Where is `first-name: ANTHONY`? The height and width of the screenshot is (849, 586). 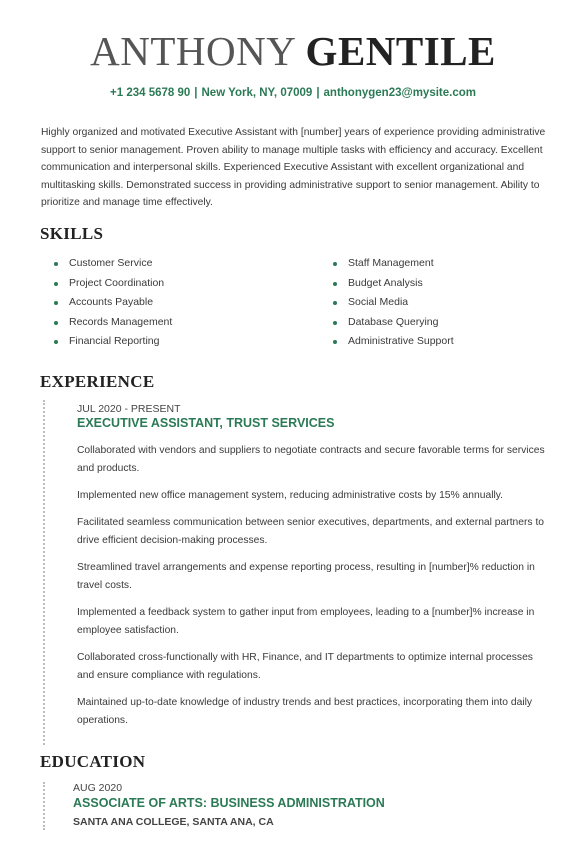
first-name: ANTHONY is located at coordinates (192, 51).